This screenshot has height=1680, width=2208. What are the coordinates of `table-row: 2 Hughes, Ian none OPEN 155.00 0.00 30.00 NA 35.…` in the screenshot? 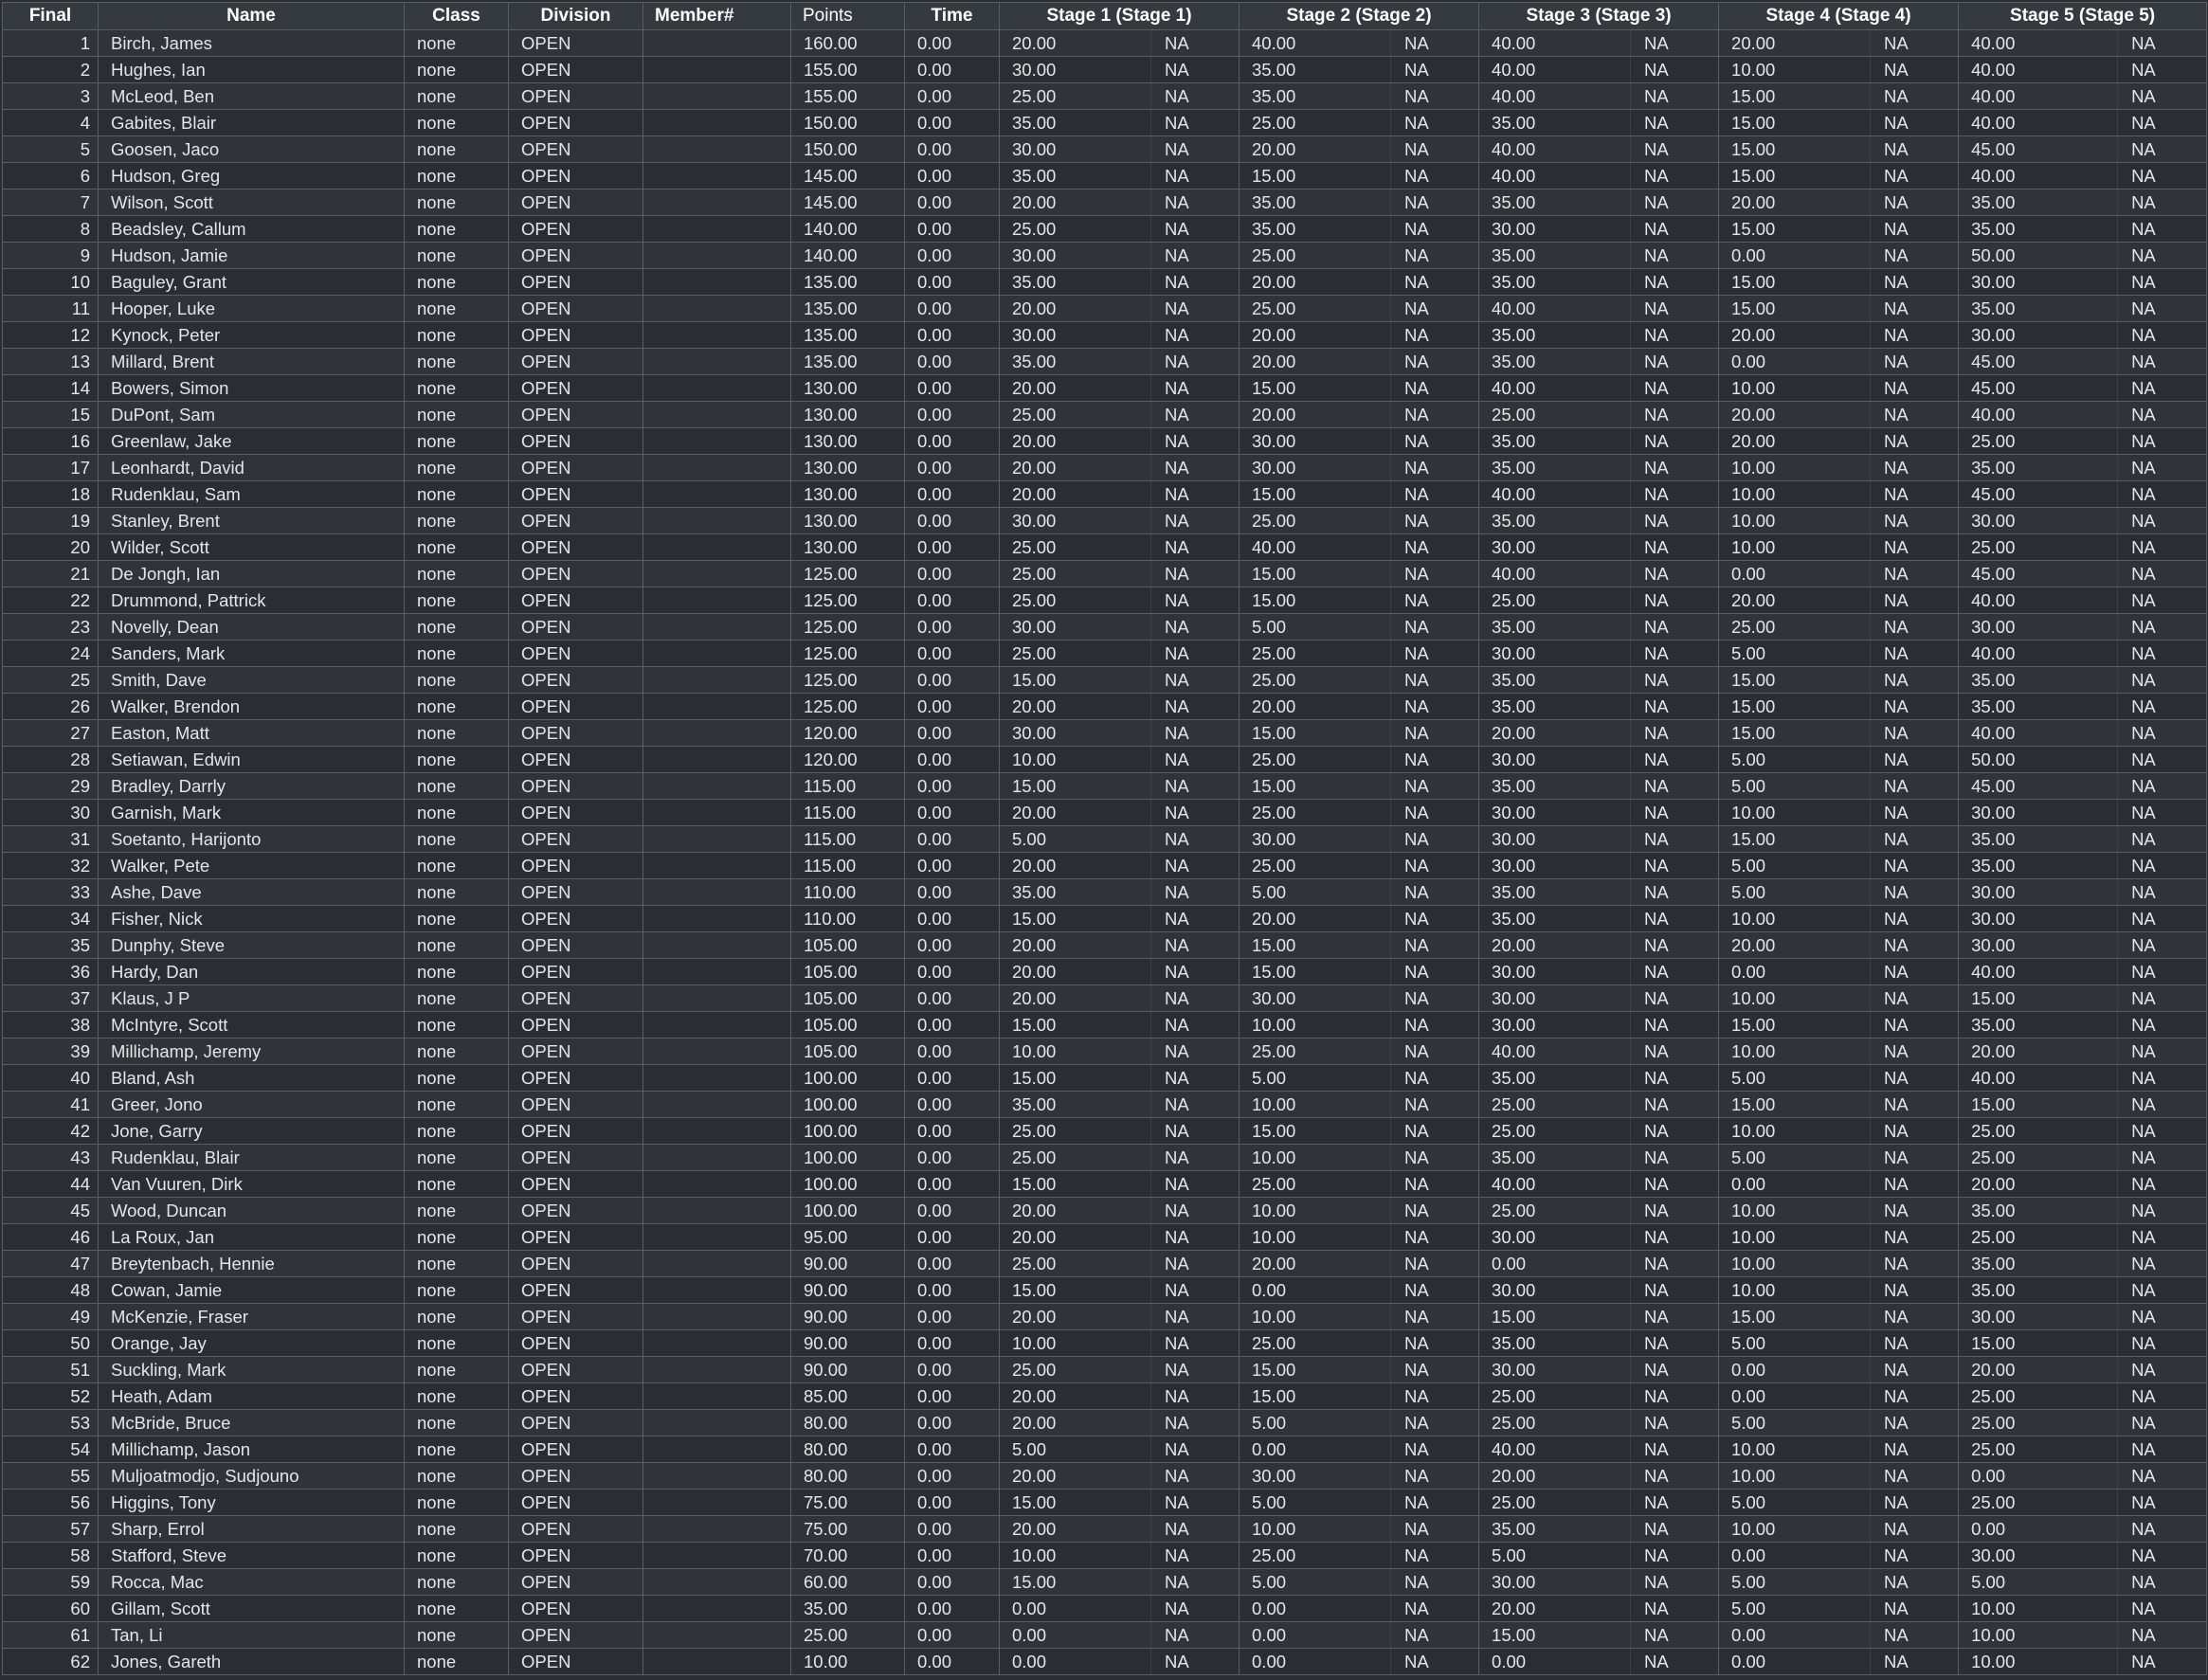 It's located at (1105, 69).